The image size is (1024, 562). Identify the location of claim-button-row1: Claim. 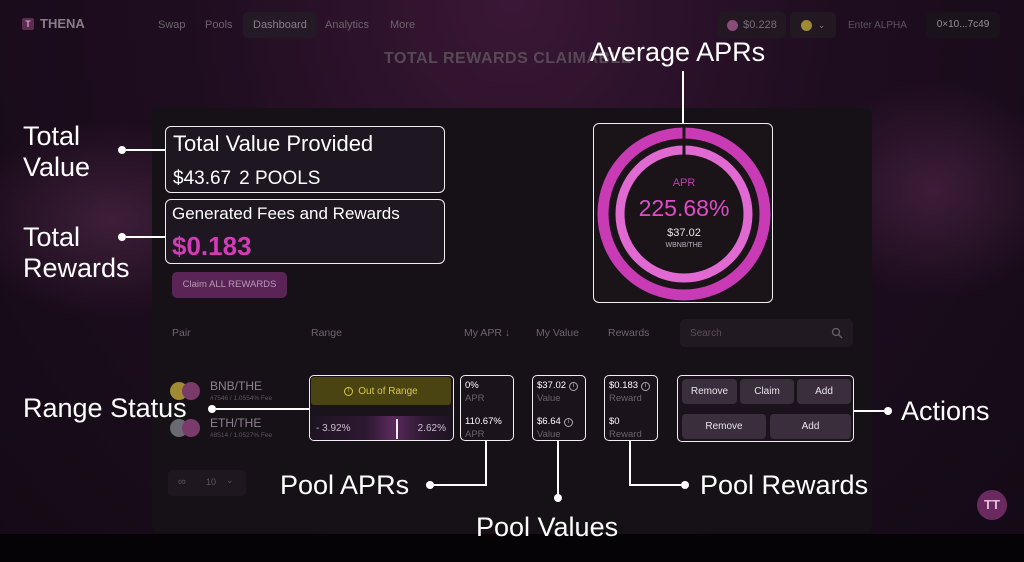
(767, 391).